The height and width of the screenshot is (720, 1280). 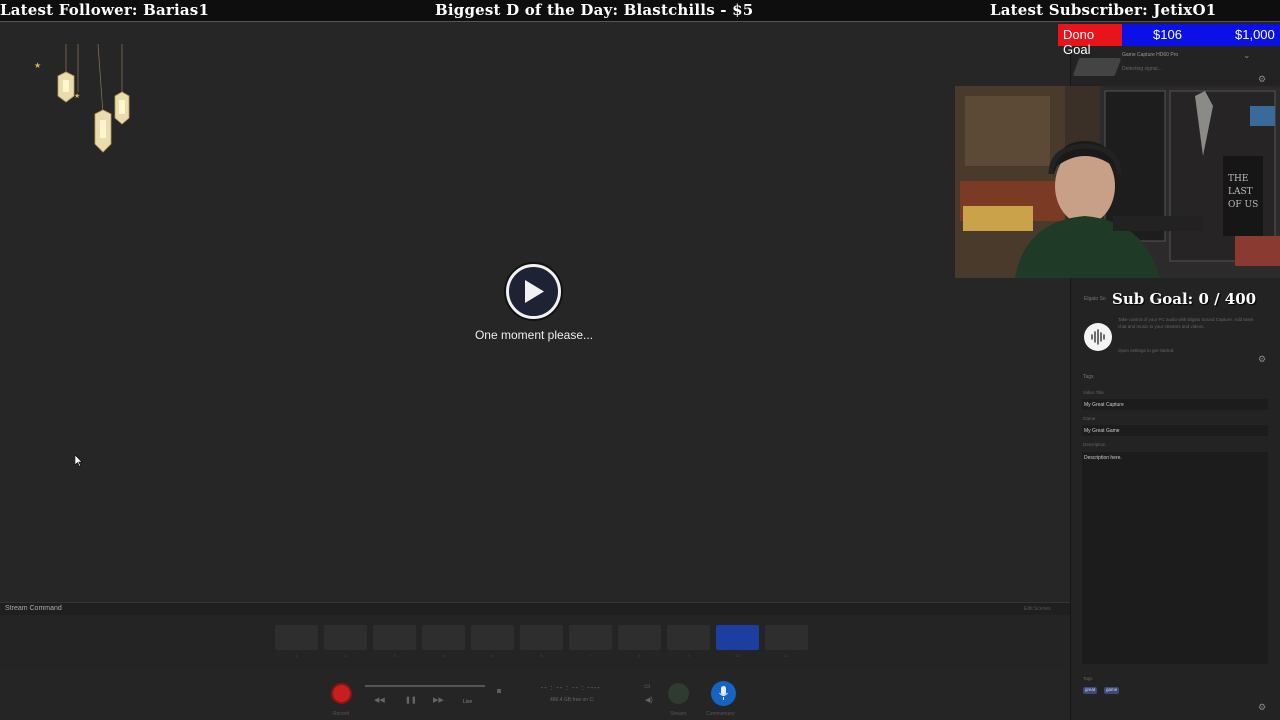 What do you see at coordinates (1167, 34) in the screenshot?
I see `dono-goal-current: $106` at bounding box center [1167, 34].